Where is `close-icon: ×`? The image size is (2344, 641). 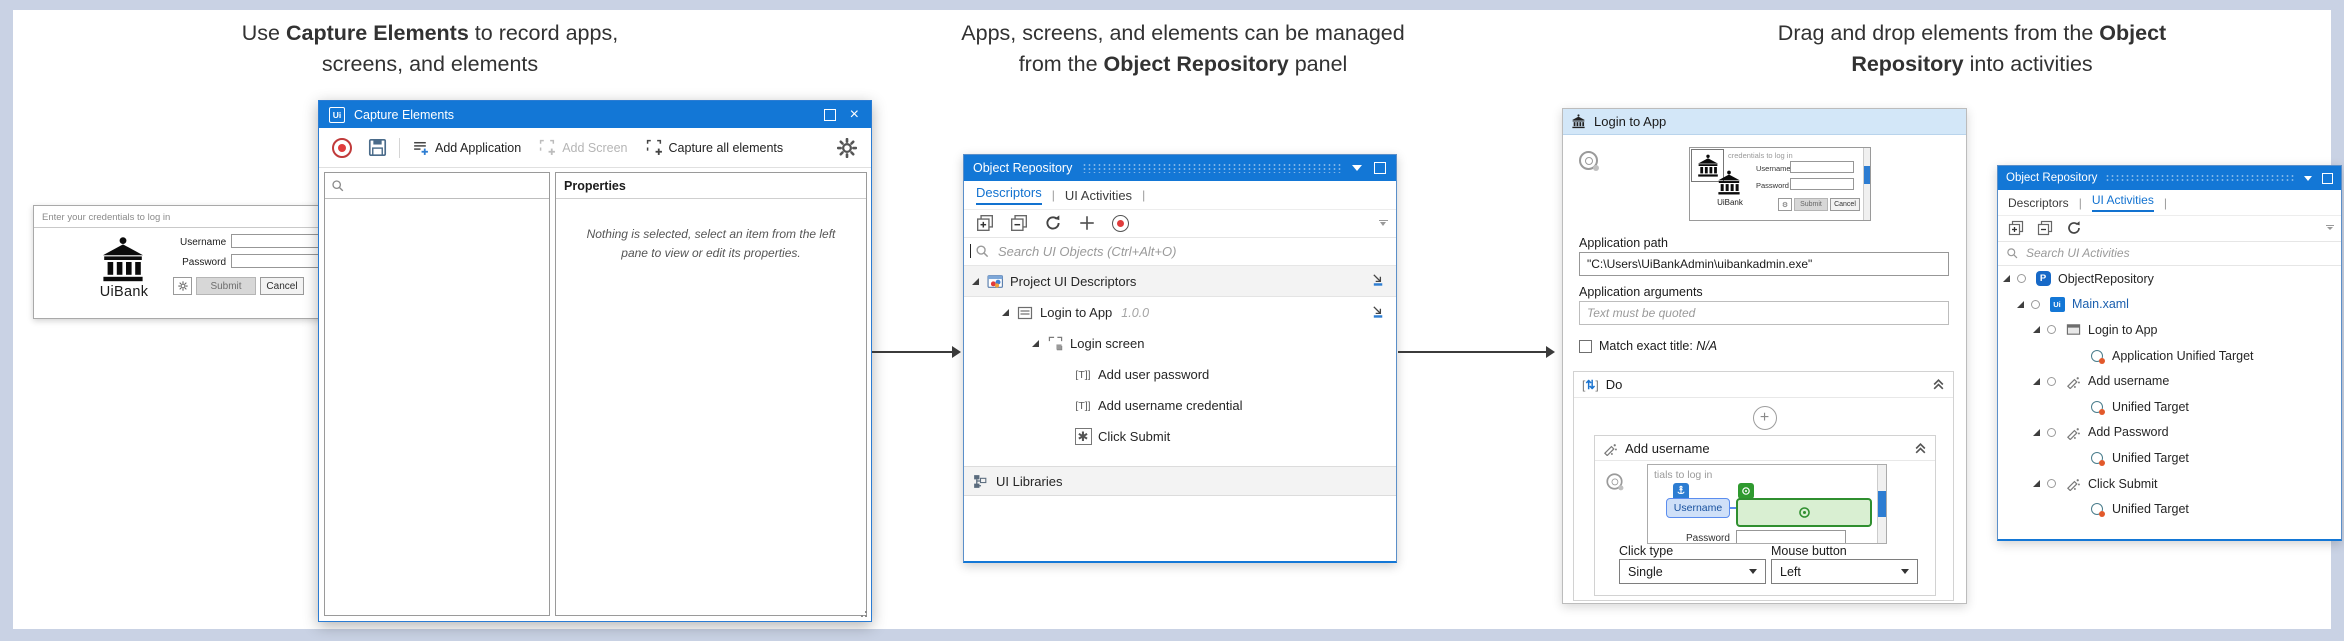 close-icon: × is located at coordinates (854, 114).